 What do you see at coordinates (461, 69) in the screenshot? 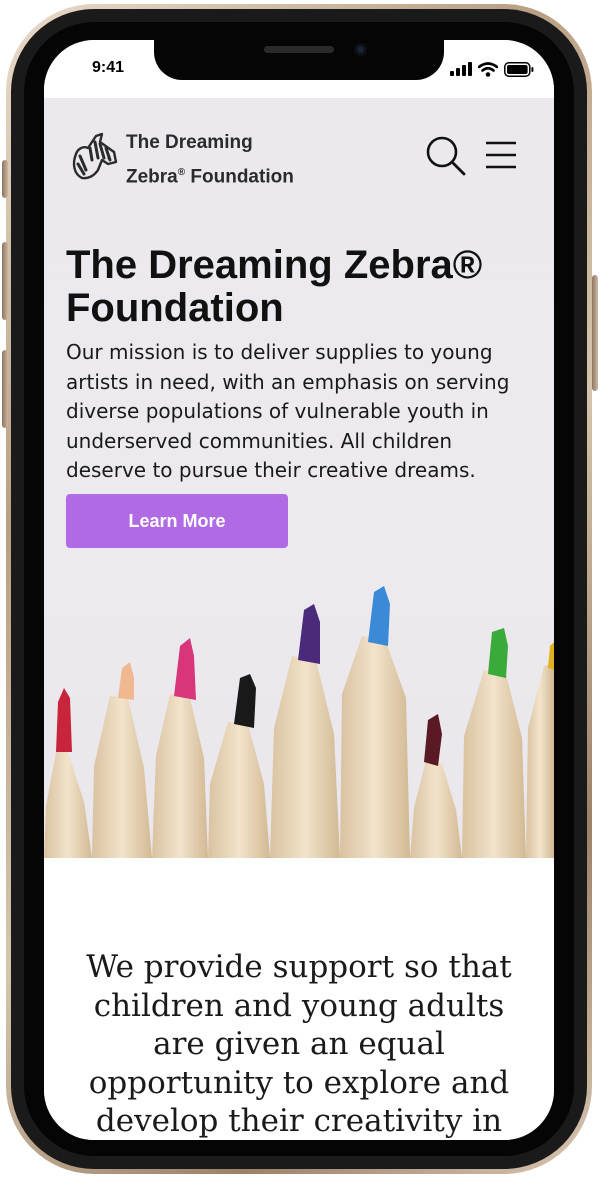
I see `cellular-signal-icon` at bounding box center [461, 69].